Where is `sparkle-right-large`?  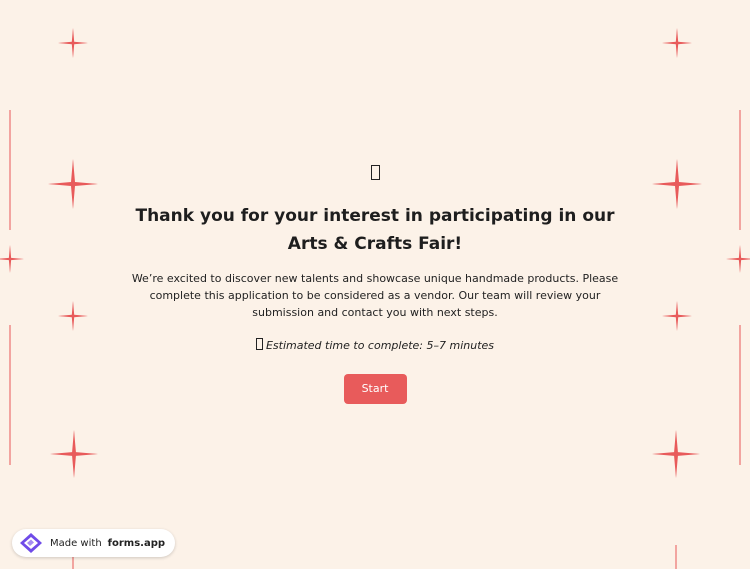
sparkle-right-large is located at coordinates (677, 184).